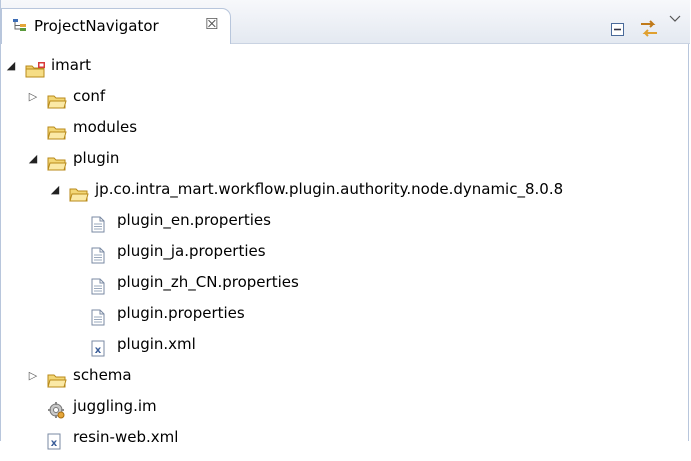  What do you see at coordinates (96, 158) in the screenshot?
I see `tree-item-label: plugin` at bounding box center [96, 158].